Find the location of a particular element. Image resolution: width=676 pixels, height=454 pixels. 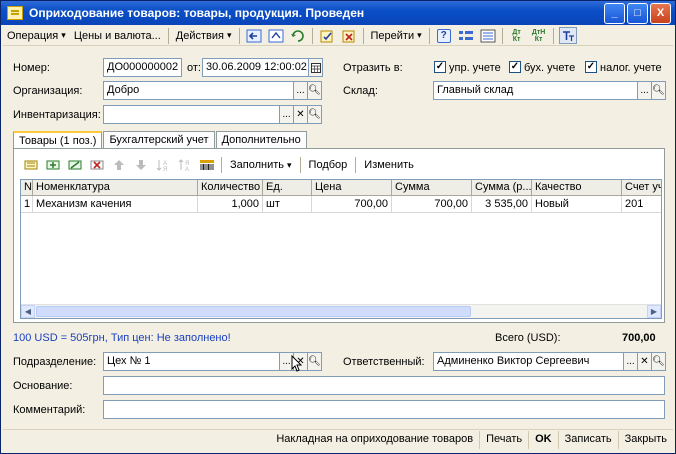

cell-nomenclature: Механизм качения is located at coordinates (115, 204).